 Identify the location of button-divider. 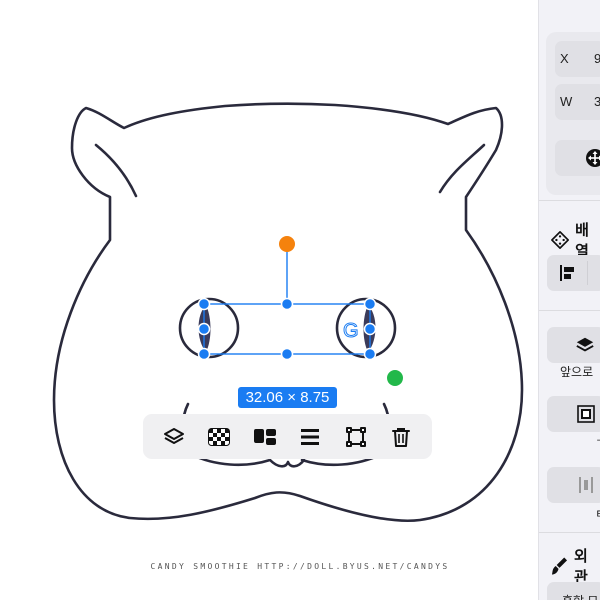
(587, 273).